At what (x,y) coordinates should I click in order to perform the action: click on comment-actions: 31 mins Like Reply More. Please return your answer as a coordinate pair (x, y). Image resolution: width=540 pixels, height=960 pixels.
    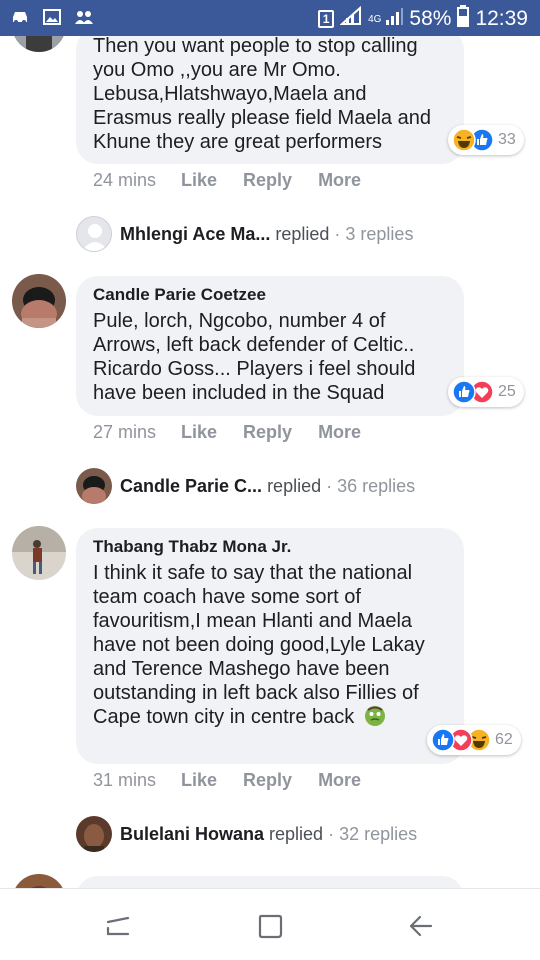
    Looking at the image, I should click on (240, 780).